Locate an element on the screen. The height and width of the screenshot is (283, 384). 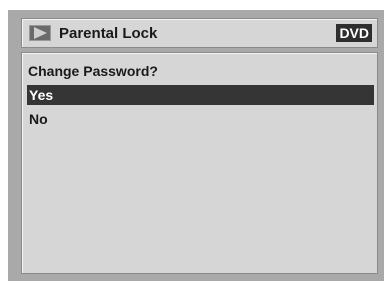
dialog-question: Change Password? is located at coordinates (93, 71).